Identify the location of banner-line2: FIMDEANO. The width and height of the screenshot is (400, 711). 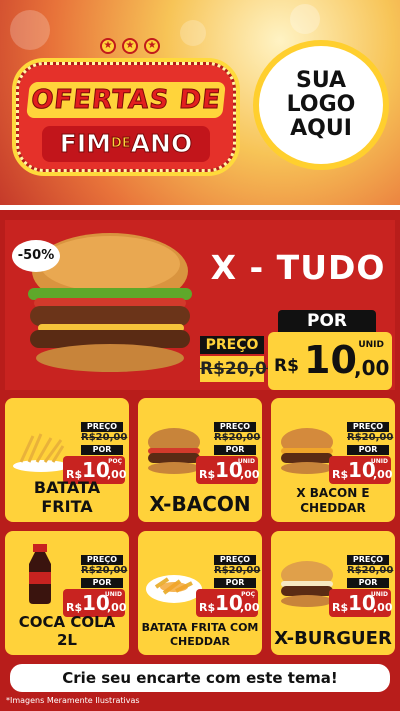
(126, 144).